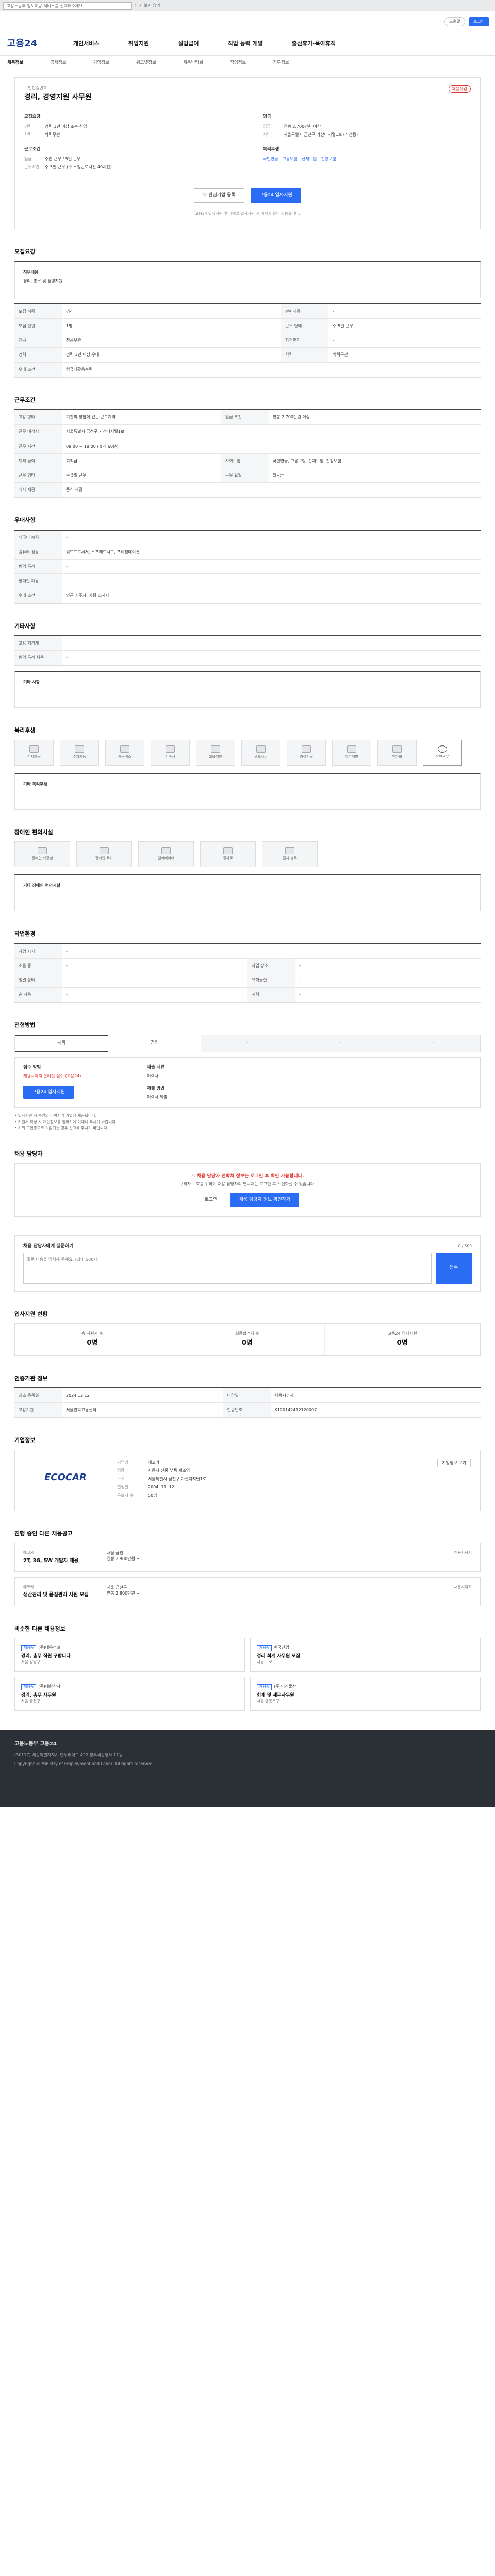 This screenshot has height=2576, width=495. Describe the element at coordinates (67, 6) in the screenshot. I see `language-select: 고용노동부 정보제공 서비스를 선택해주세요` at that location.